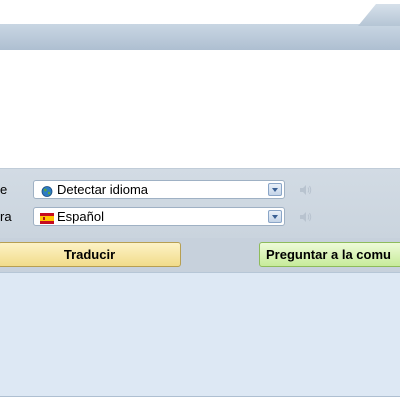  I want to click on source-language-label: e, so click(3, 189).